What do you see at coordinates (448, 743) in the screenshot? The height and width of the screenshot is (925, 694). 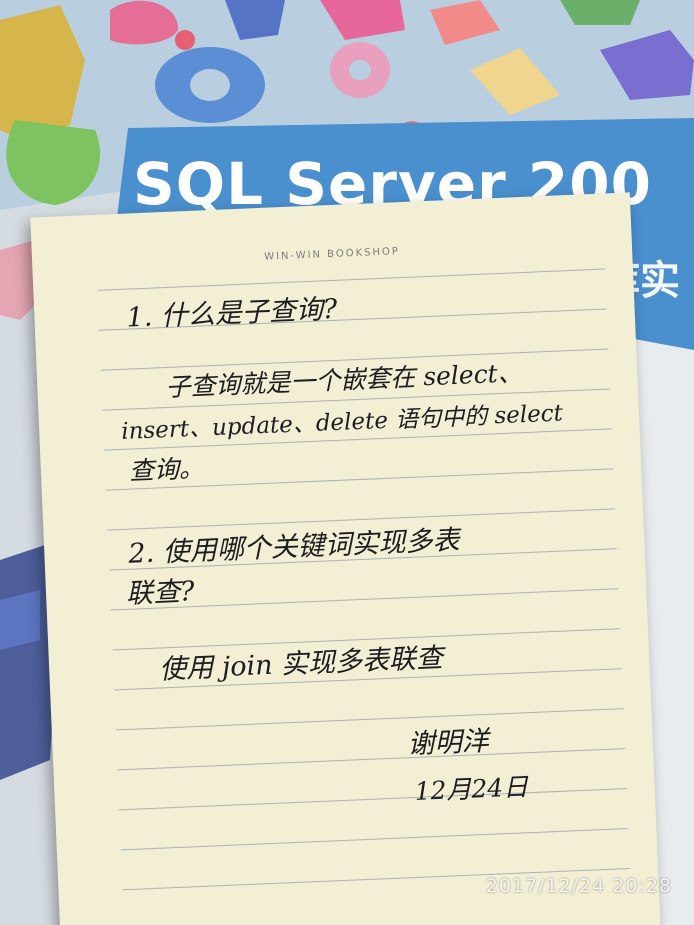 I see `signature-name: 谢明洋` at bounding box center [448, 743].